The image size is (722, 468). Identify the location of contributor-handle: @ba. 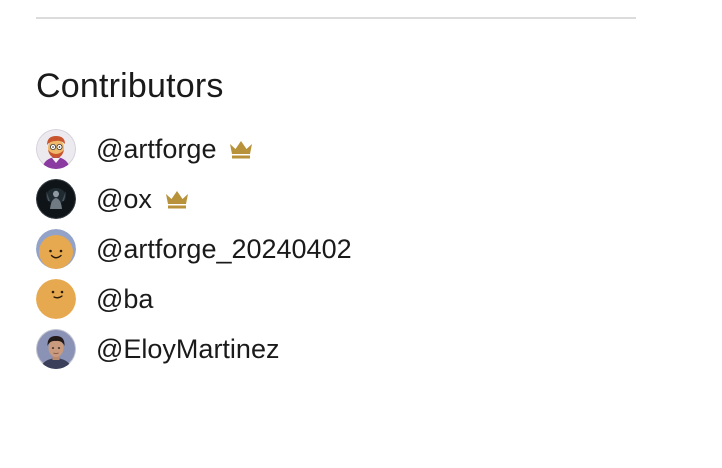
(124, 299).